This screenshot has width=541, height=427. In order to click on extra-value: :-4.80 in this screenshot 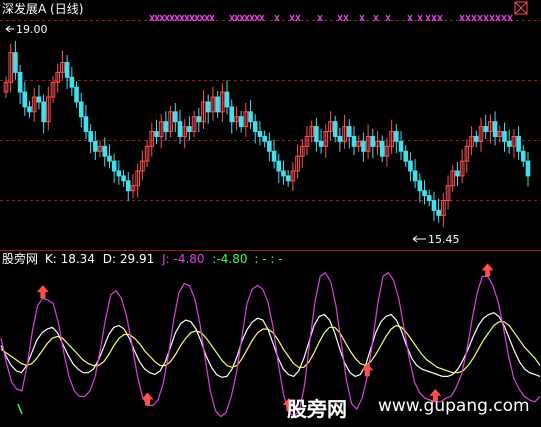, I will do `click(230, 259)`.